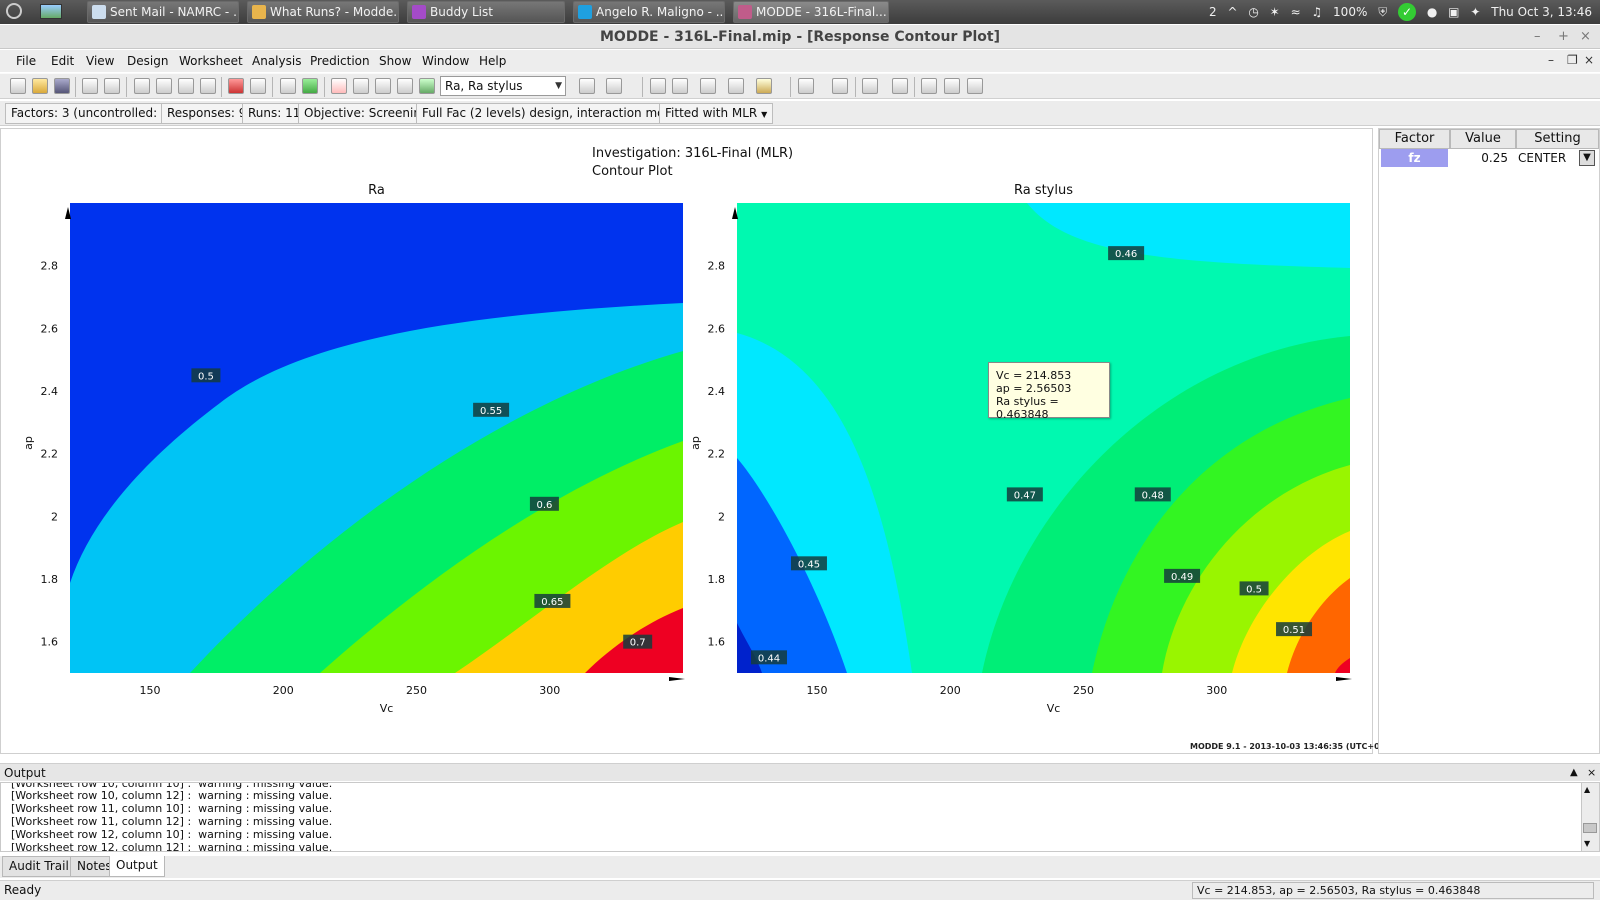 Image resolution: width=1600 pixels, height=900 pixels. What do you see at coordinates (1275, 12) in the screenshot?
I see `bluetooth-icon: ✶` at bounding box center [1275, 12].